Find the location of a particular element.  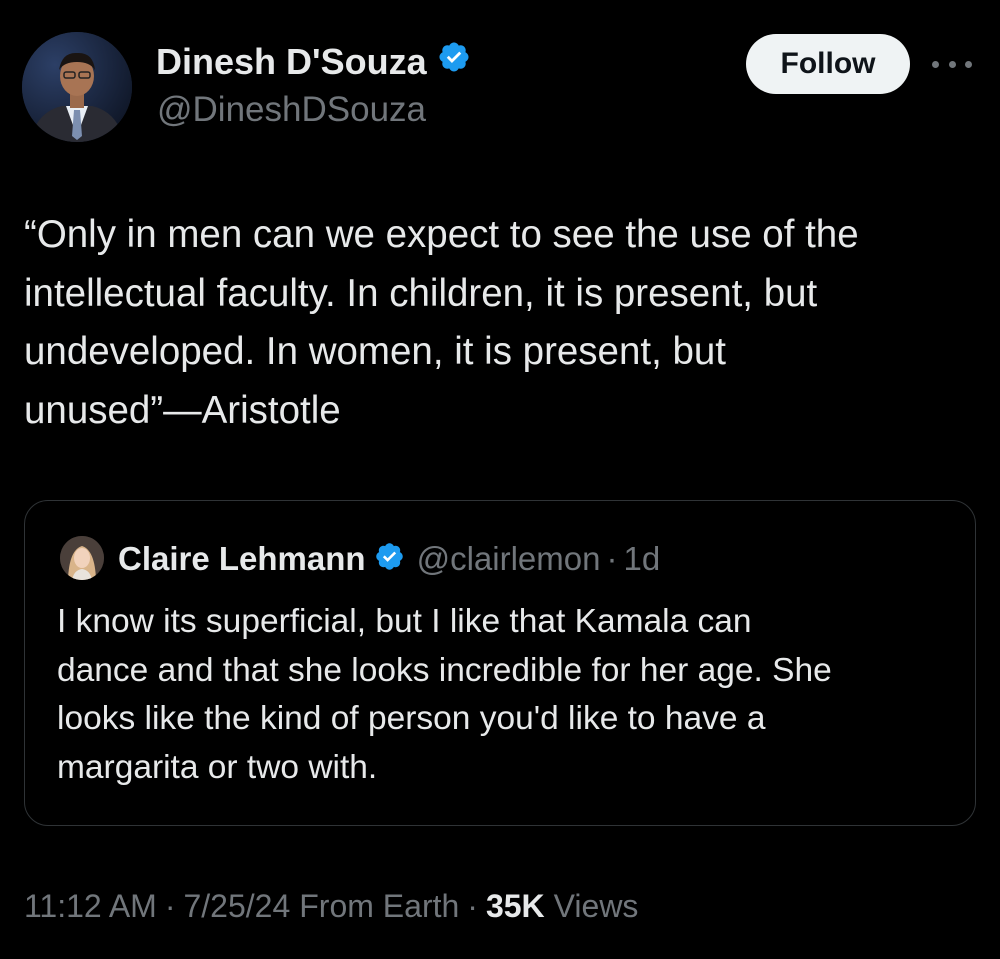

author-avatar-image is located at coordinates (77, 87).